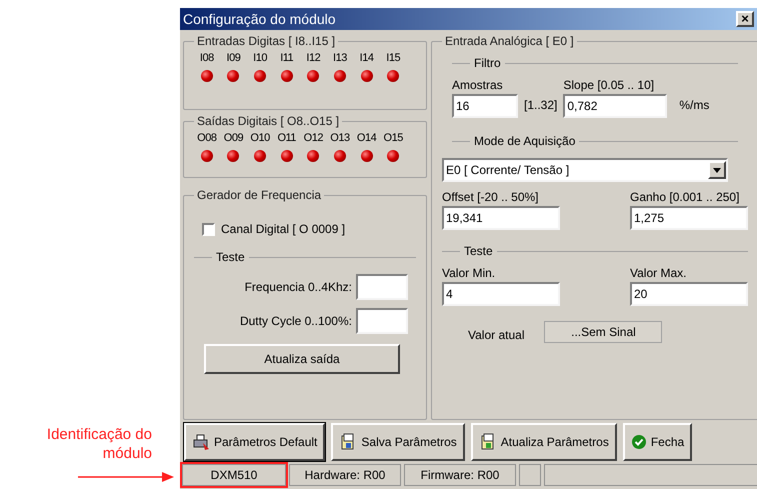 The width and height of the screenshot is (757, 489). What do you see at coordinates (745, 19) in the screenshot?
I see `close-button: ×` at bounding box center [745, 19].